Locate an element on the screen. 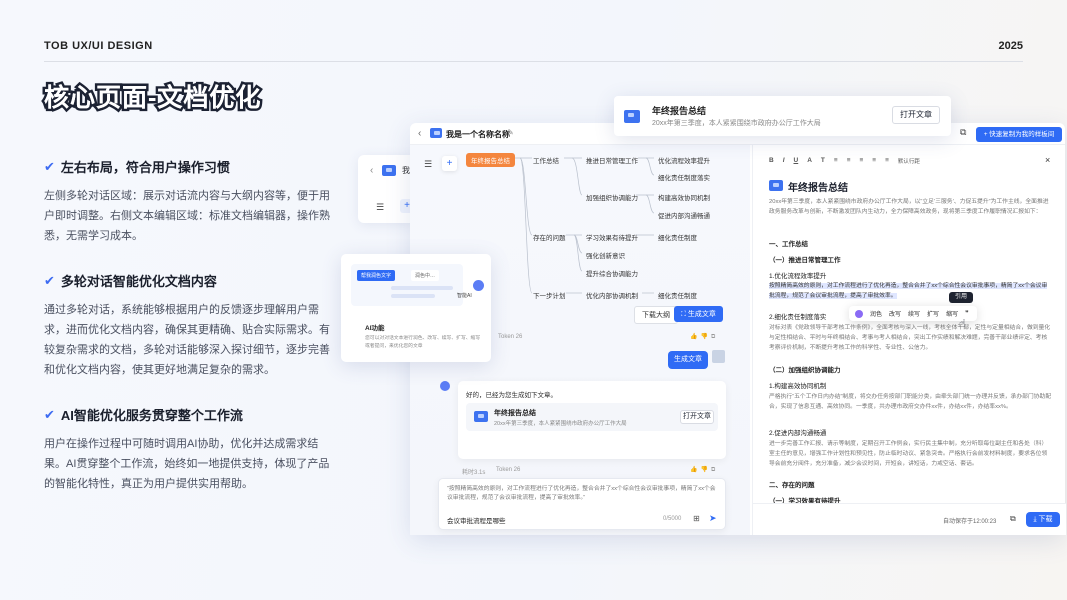 This screenshot has height=600, width=1067. mindmap-node: 存在的问题 is located at coordinates (549, 237).